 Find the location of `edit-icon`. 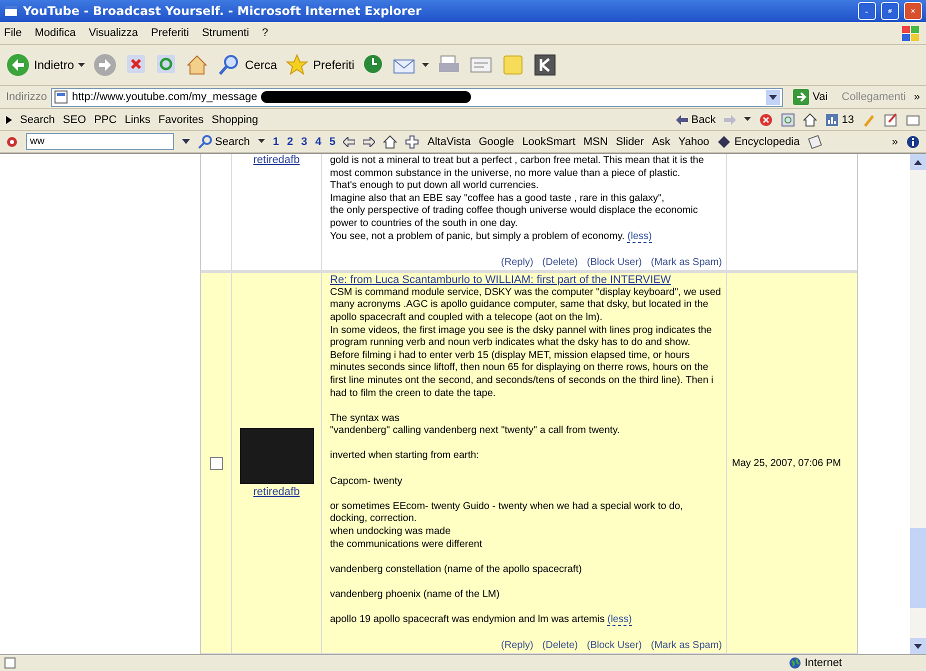

edit-icon is located at coordinates (891, 119).